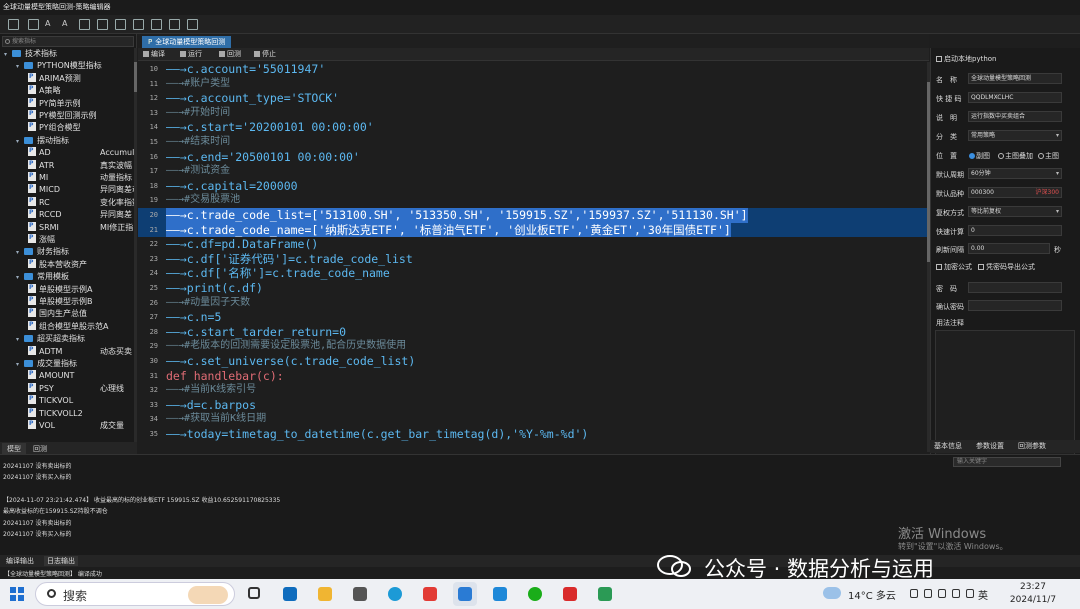 This screenshot has width=1080, height=609. What do you see at coordinates (54, 78) in the screenshot?
I see `tree-item: ARIMA预测` at bounding box center [54, 78].